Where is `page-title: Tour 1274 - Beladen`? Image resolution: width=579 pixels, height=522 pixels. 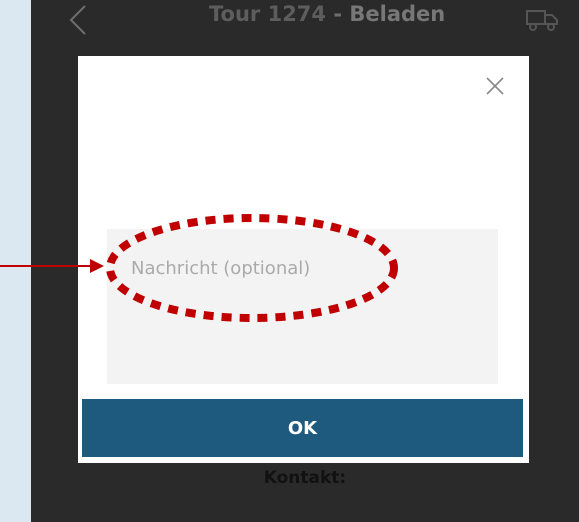 page-title: Tour 1274 - Beladen is located at coordinates (327, 14).